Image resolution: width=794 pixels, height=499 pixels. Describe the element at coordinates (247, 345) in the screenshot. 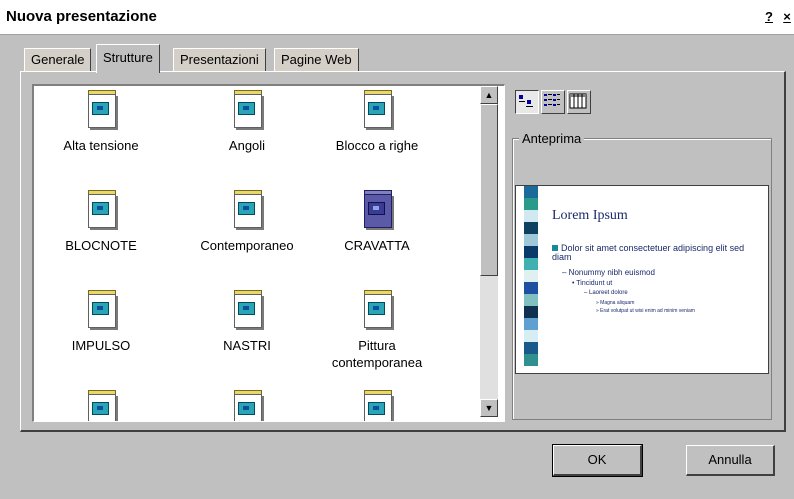

I see `template-label: NASTRI` at that location.